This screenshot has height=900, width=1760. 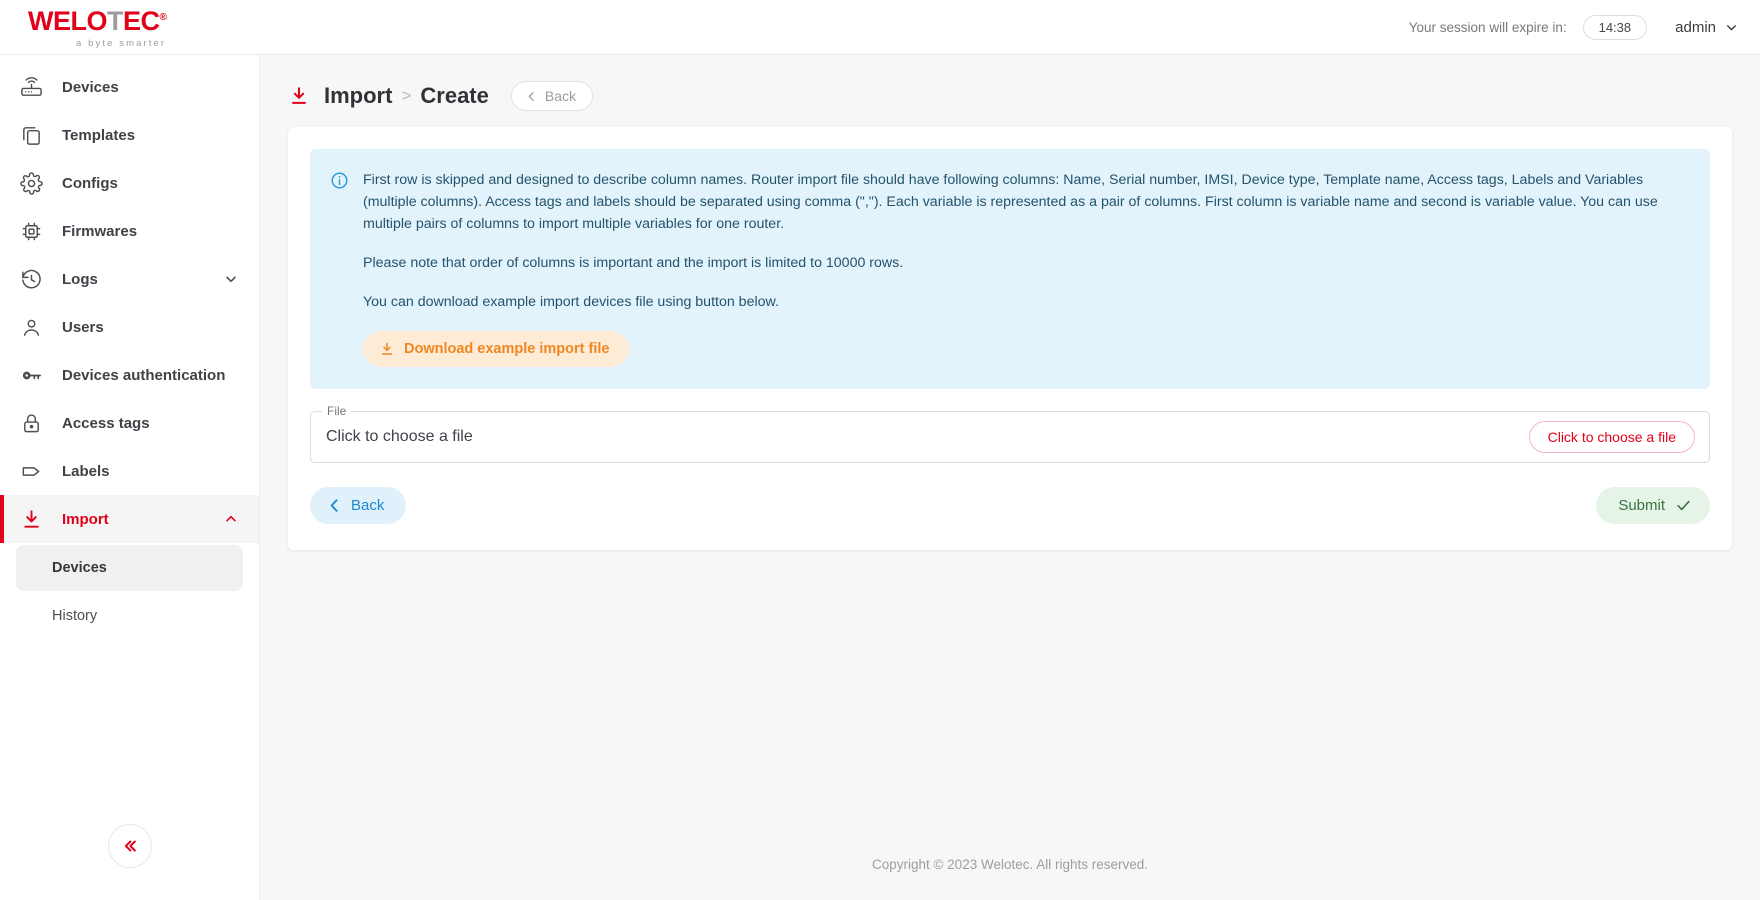 I want to click on double-chevron-left-icon, so click(x=130, y=846).